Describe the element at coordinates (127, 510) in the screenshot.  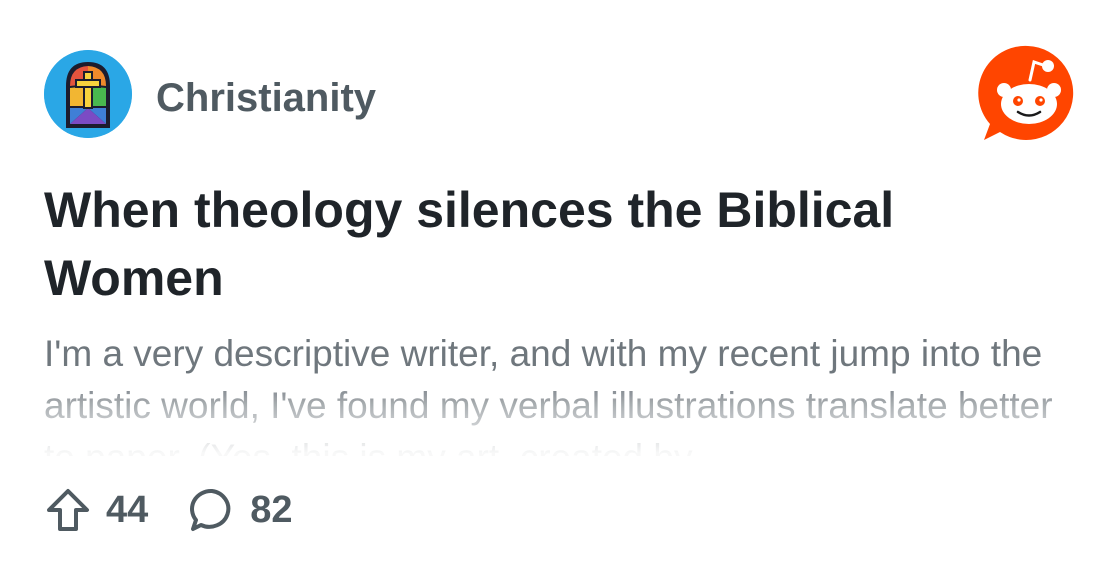
I see `upvote-count: 44` at that location.